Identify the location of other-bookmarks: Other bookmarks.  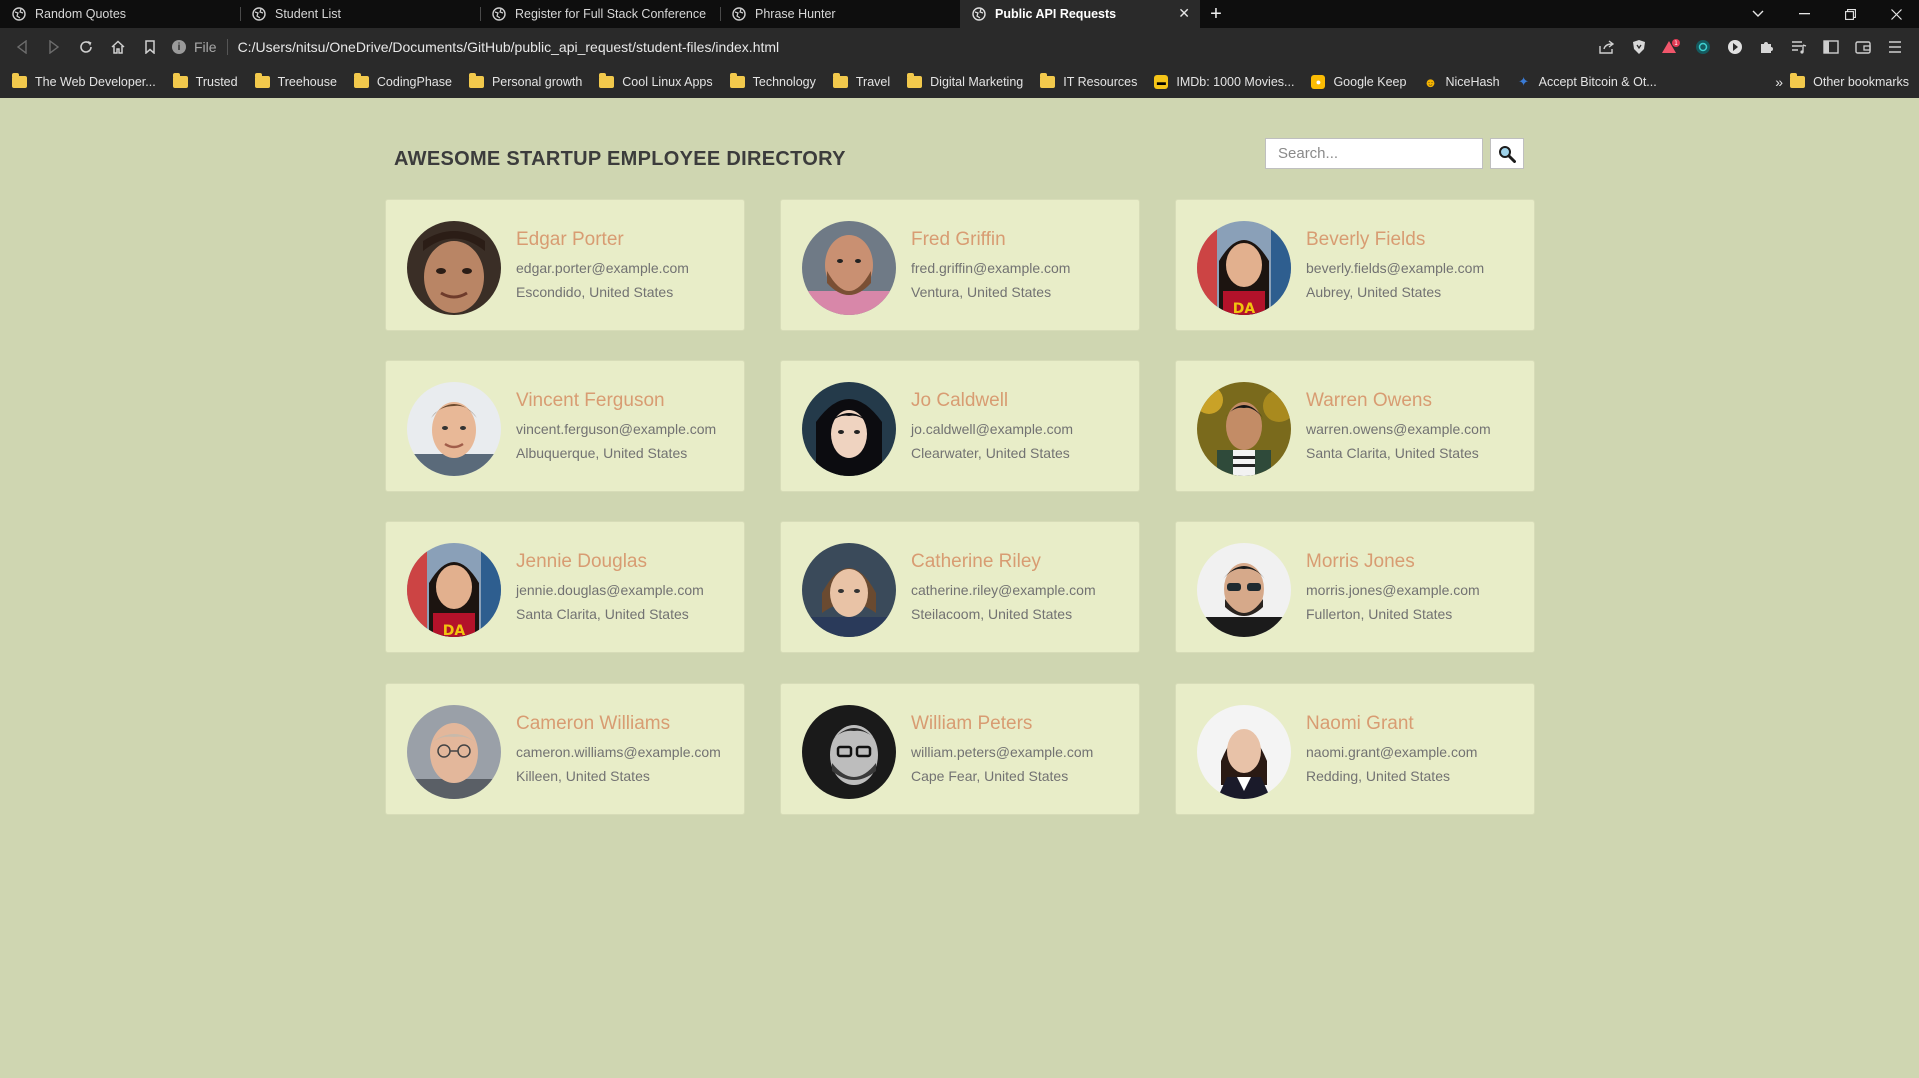
(1849, 82).